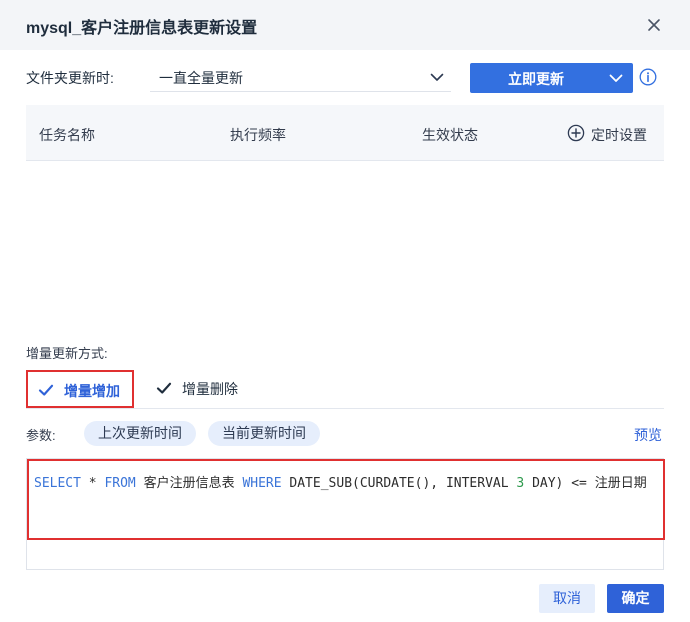  Describe the element at coordinates (648, 77) in the screenshot. I see `info-icon` at that location.